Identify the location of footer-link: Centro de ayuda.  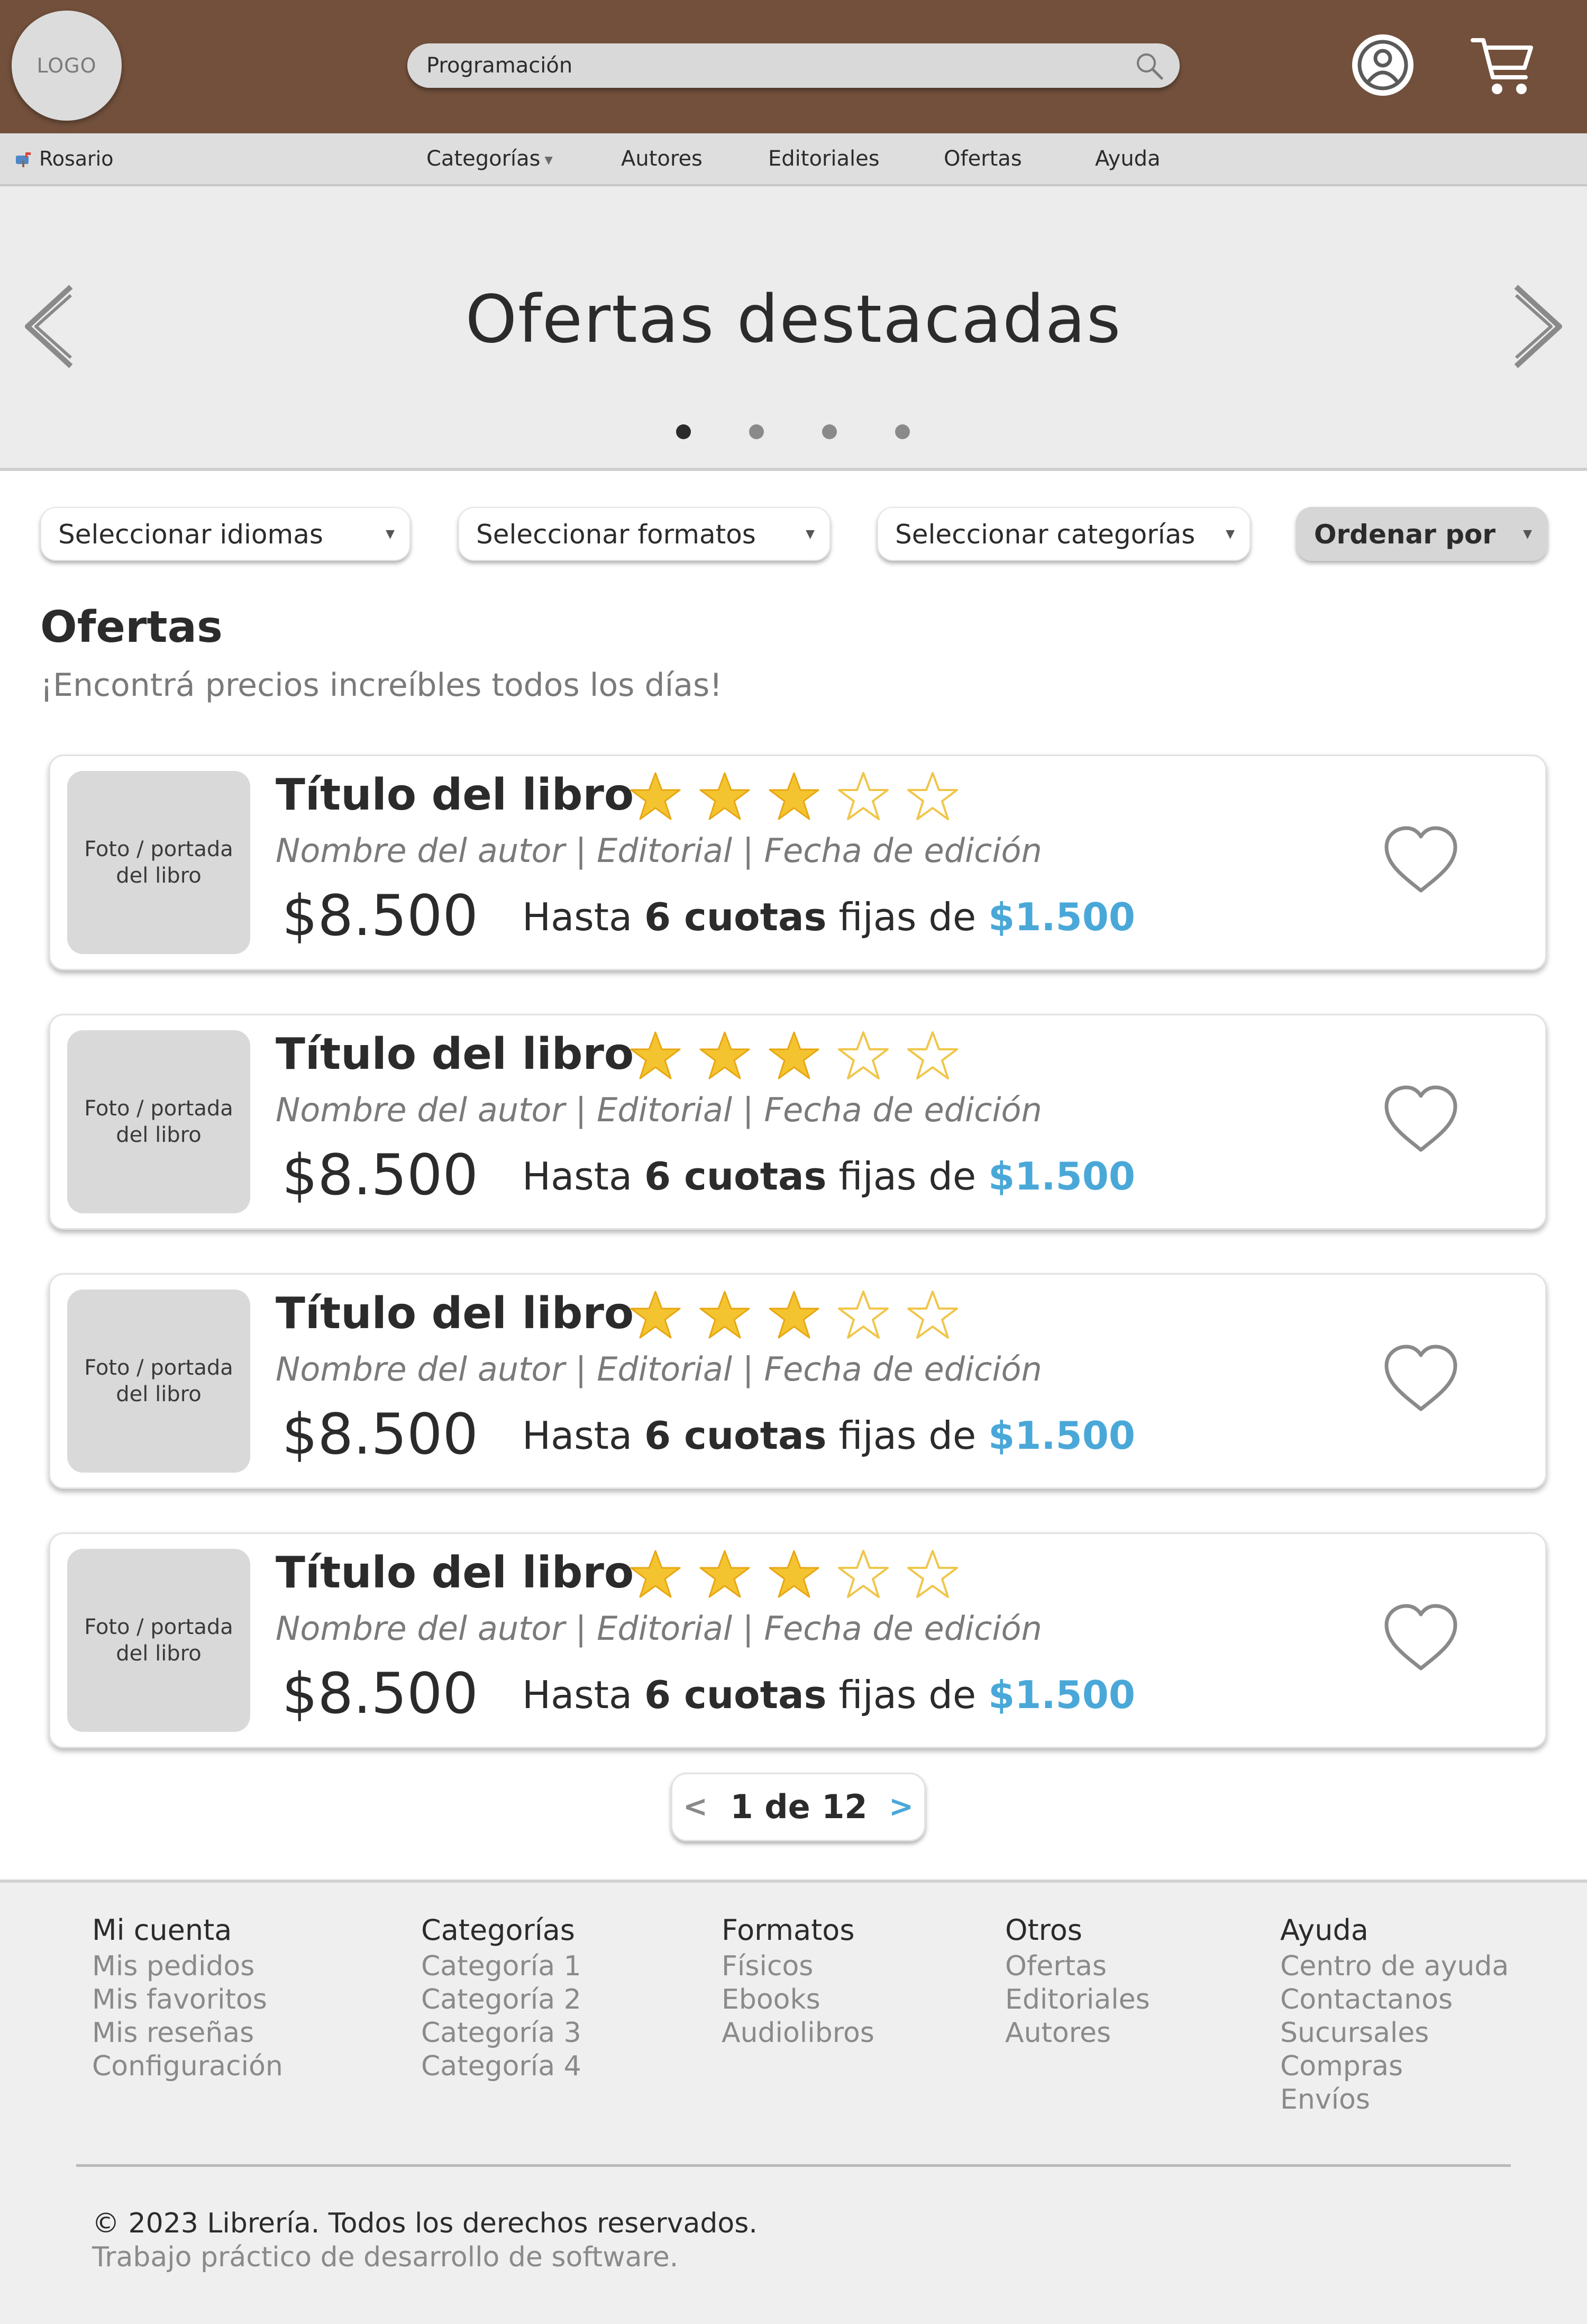
(1395, 1966).